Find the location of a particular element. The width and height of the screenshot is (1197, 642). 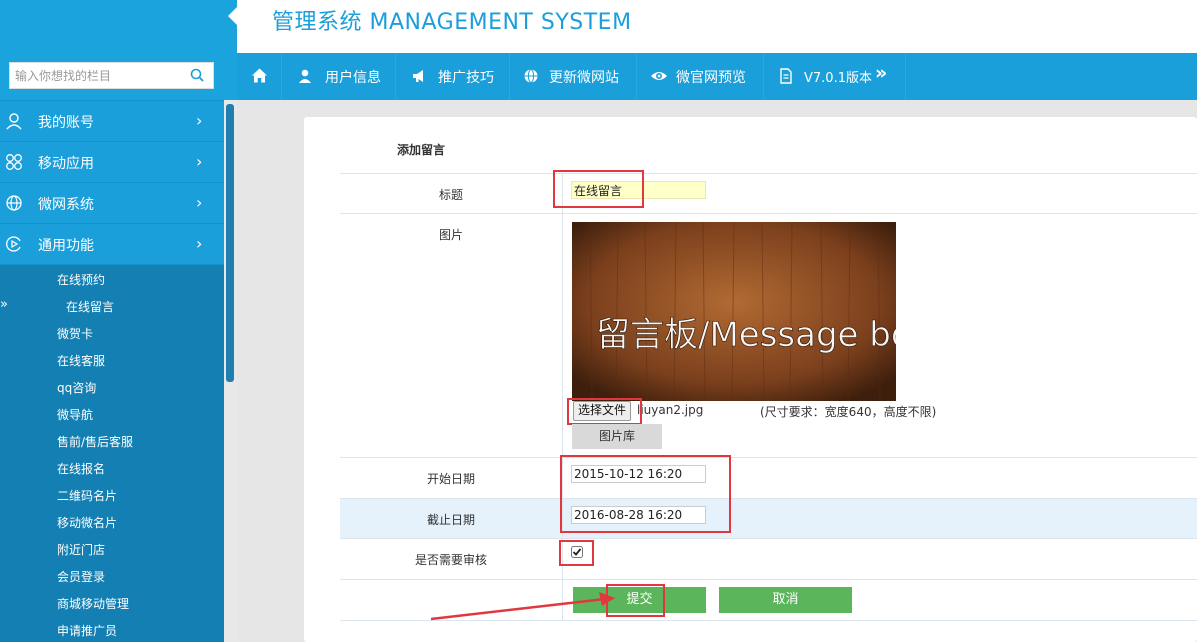

sidebar-item-microsite: 微网系统 › is located at coordinates (112, 203).